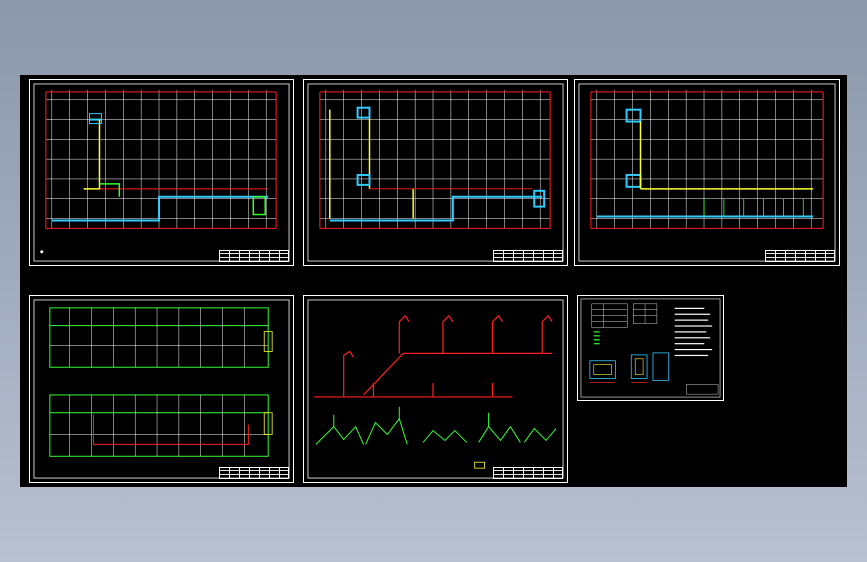  What do you see at coordinates (254, 473) in the screenshot?
I see `sheet-4-title-block` at bounding box center [254, 473].